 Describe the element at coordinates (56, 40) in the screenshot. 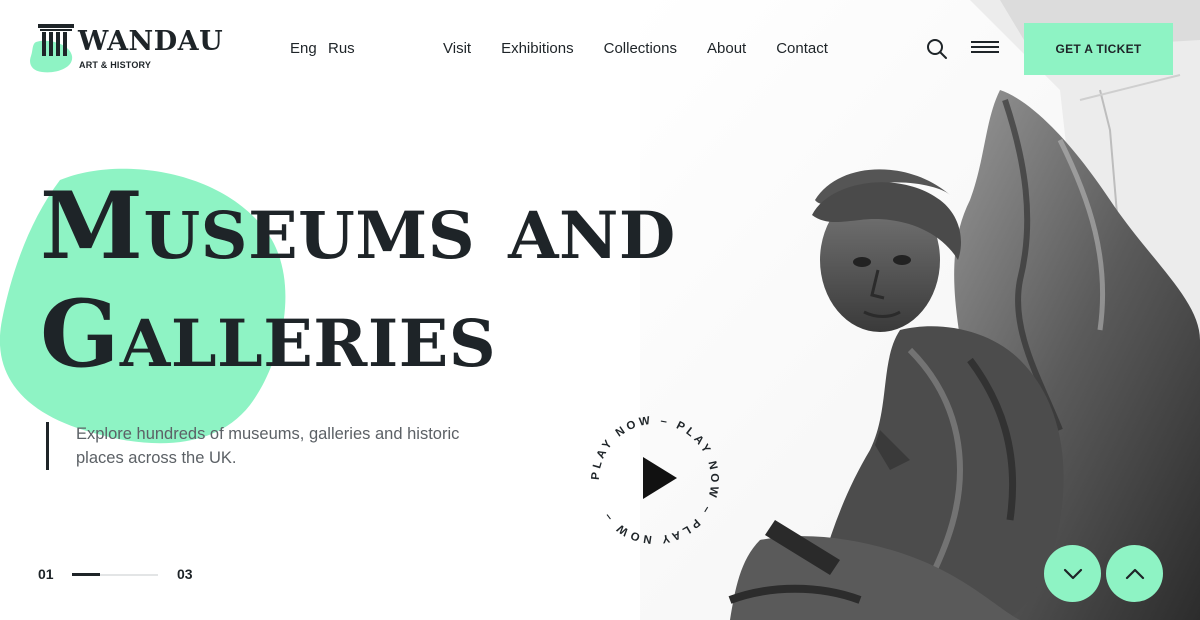

I see `greek-column-icon` at that location.